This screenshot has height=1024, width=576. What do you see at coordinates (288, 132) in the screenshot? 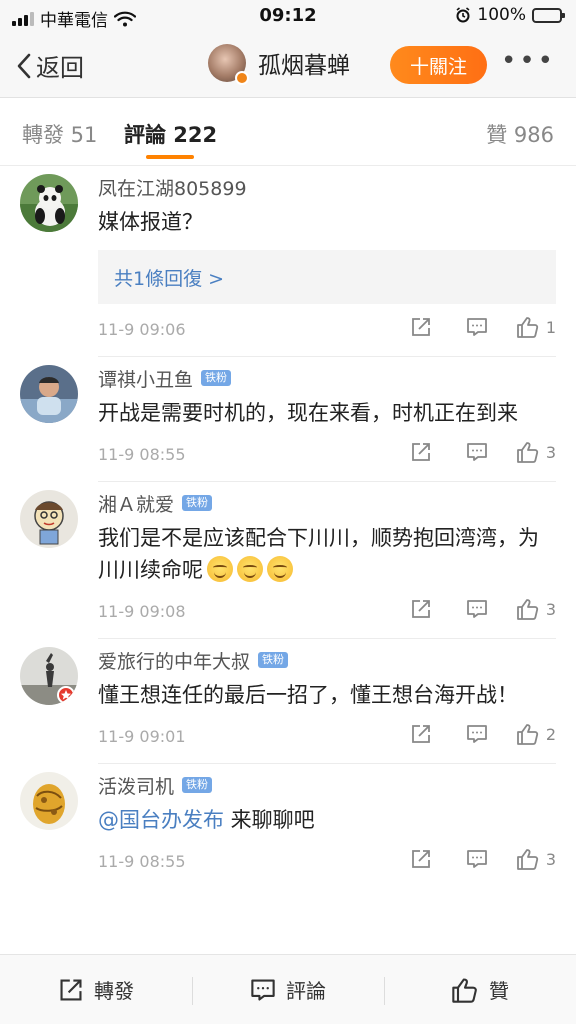
I see `tabs-bar: 轉發 51 評論 222 贊 986` at bounding box center [288, 132].